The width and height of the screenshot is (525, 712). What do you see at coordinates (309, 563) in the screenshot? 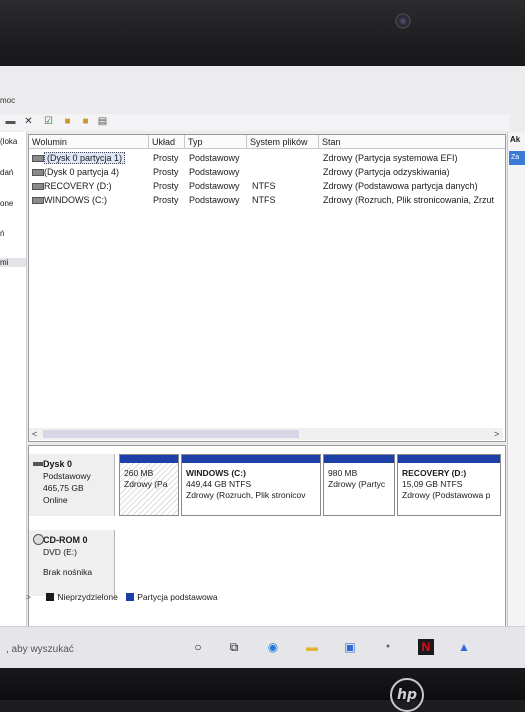
I see `cdrom-media-area` at bounding box center [309, 563].